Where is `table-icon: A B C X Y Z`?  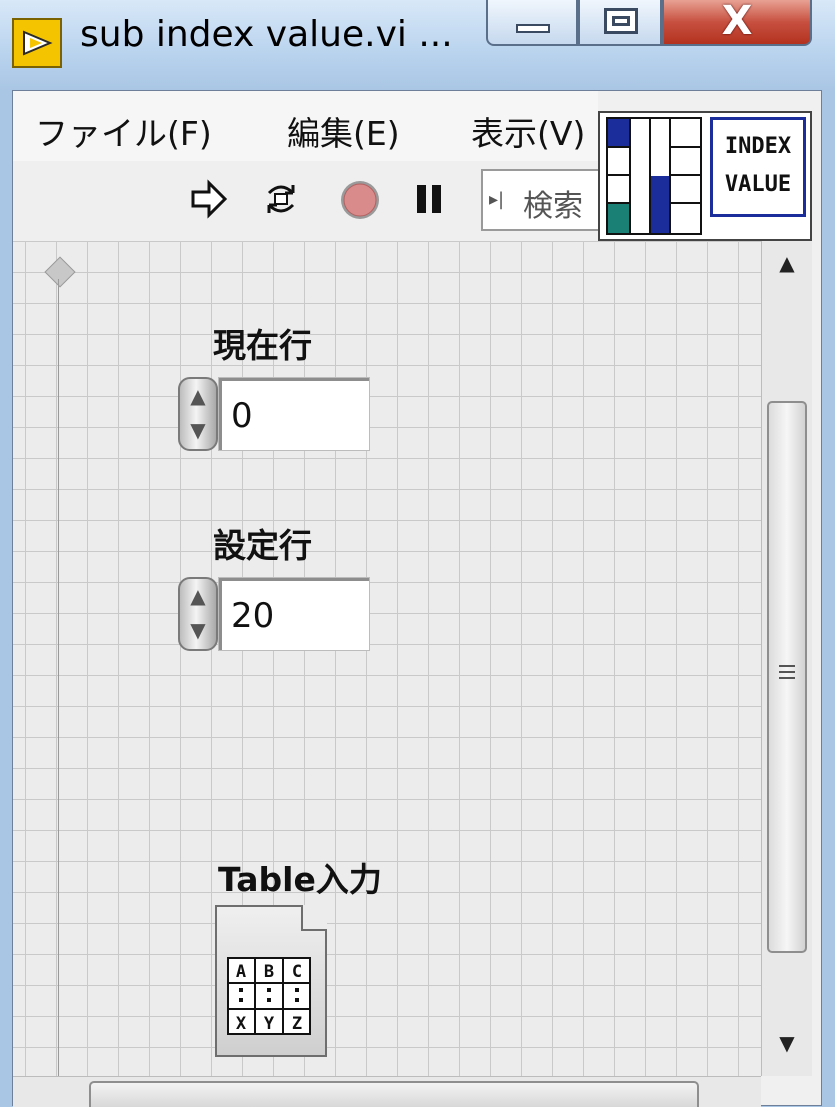 table-icon: A B C X Y Z is located at coordinates (269, 996).